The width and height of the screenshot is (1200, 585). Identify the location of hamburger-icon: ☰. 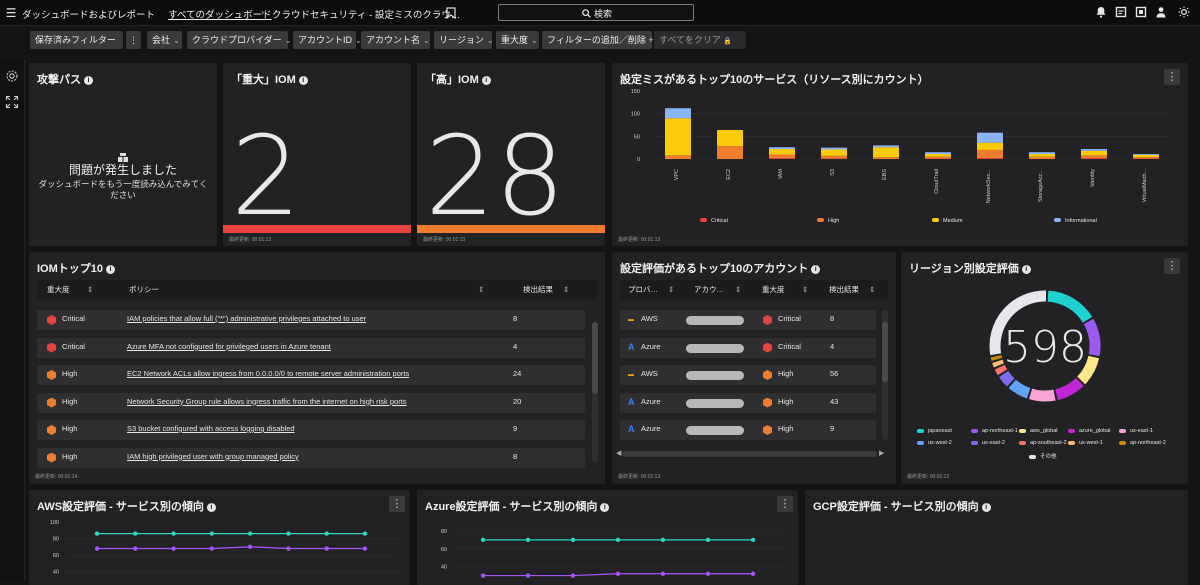
(11, 13).